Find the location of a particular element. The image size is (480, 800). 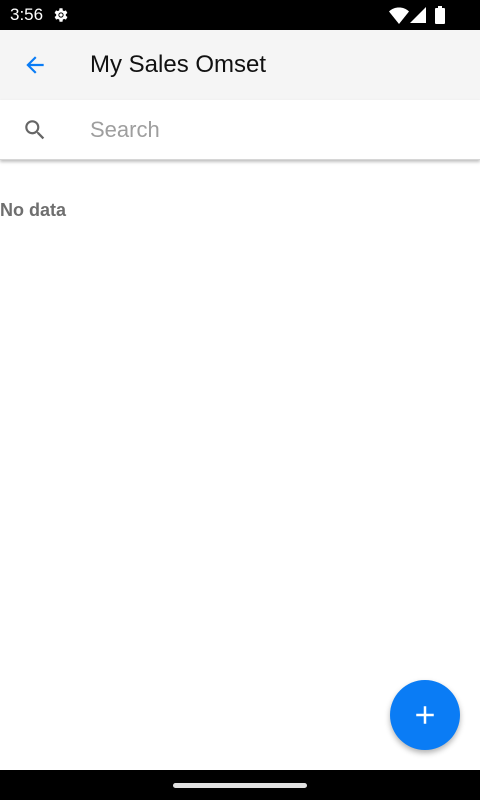

status-bar: 3:56 is located at coordinates (240, 15).